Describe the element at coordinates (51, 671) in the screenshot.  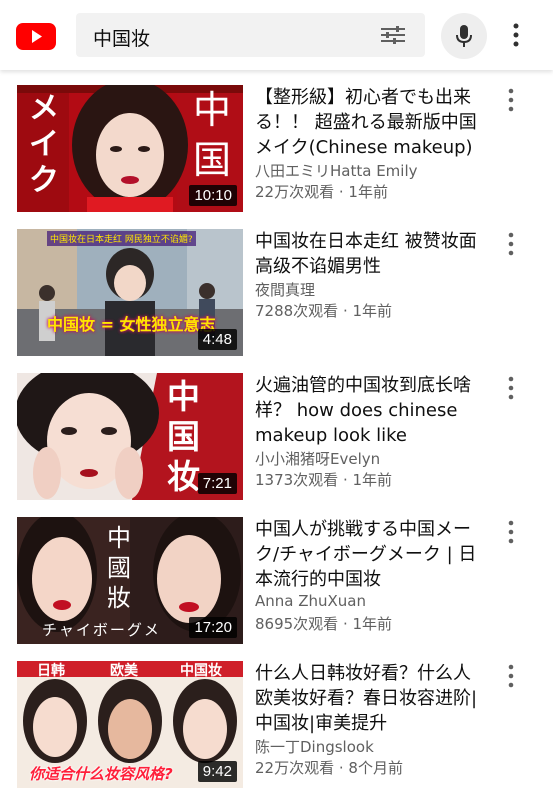
I see `thumbnail-label: 日韩` at that location.